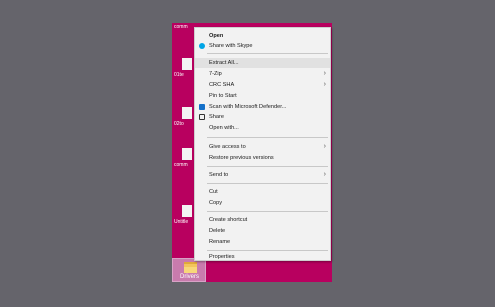 Image resolution: width=495 pixels, height=307 pixels. I want to click on menu-item-label: Open, so click(216, 36).